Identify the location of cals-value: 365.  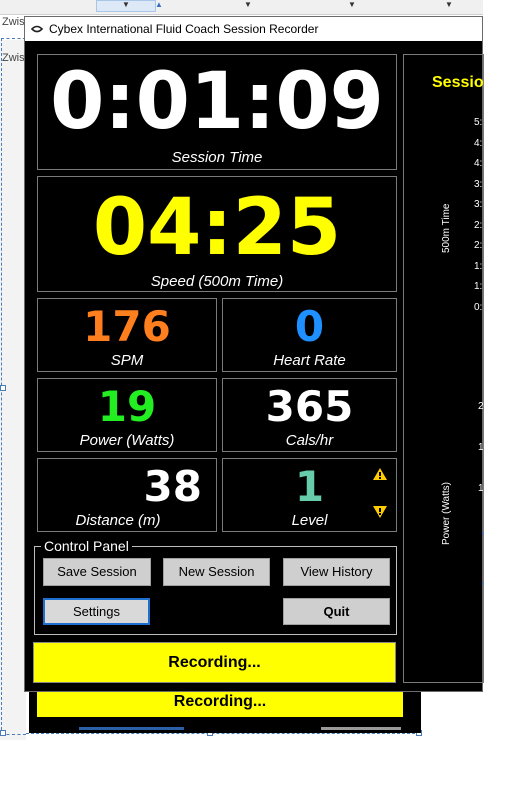
(309, 406).